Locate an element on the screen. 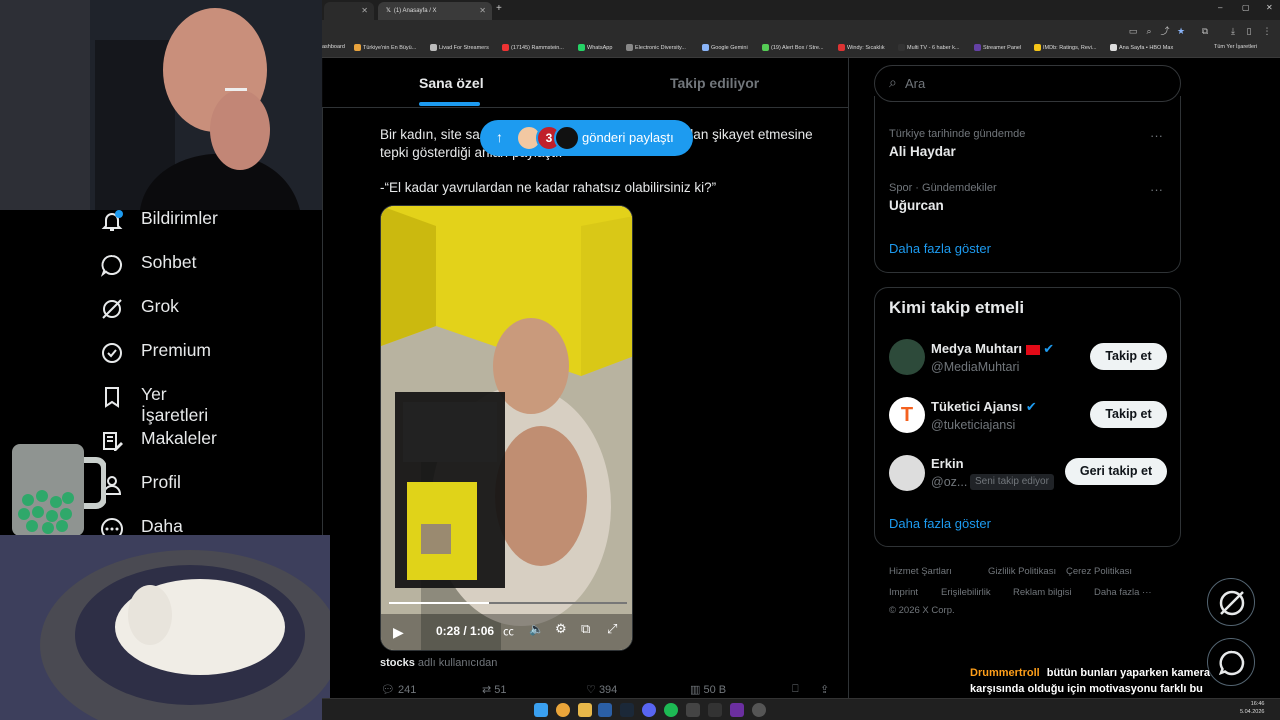  bookmark-item: Livad For Streamers is located at coordinates (459, 47).